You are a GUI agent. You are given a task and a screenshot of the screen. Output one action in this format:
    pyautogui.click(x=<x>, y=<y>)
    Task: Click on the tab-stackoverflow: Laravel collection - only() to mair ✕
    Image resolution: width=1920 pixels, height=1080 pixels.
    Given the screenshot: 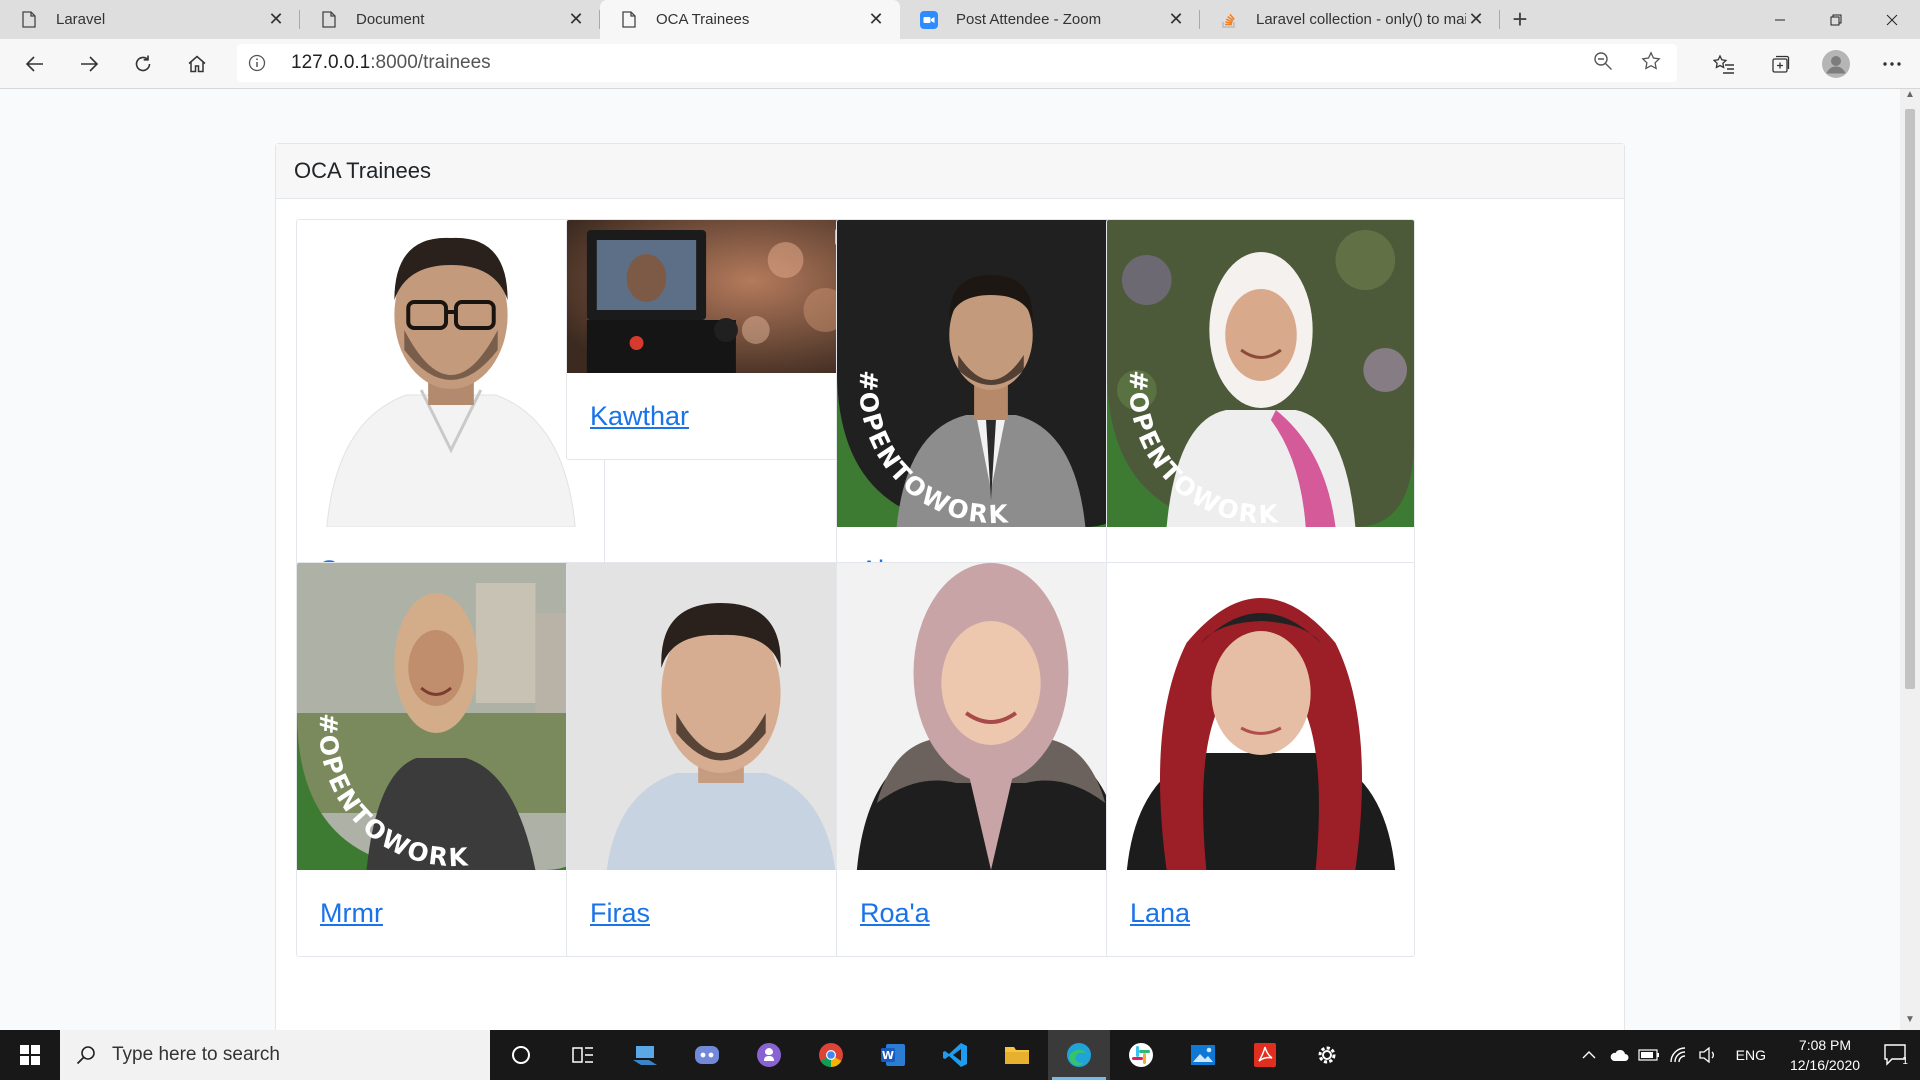 What is the action you would take?
    pyautogui.click(x=1350, y=19)
    